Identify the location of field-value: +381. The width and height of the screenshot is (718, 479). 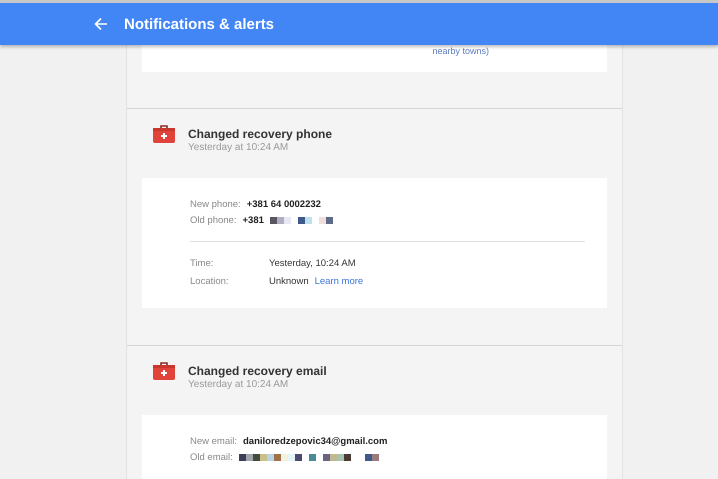
(253, 220).